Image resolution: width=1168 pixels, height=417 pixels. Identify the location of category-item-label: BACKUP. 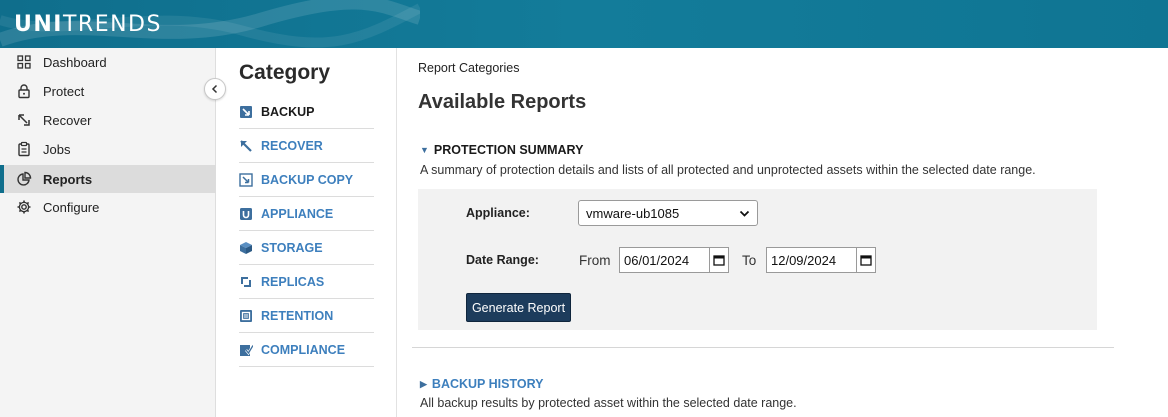
(288, 111).